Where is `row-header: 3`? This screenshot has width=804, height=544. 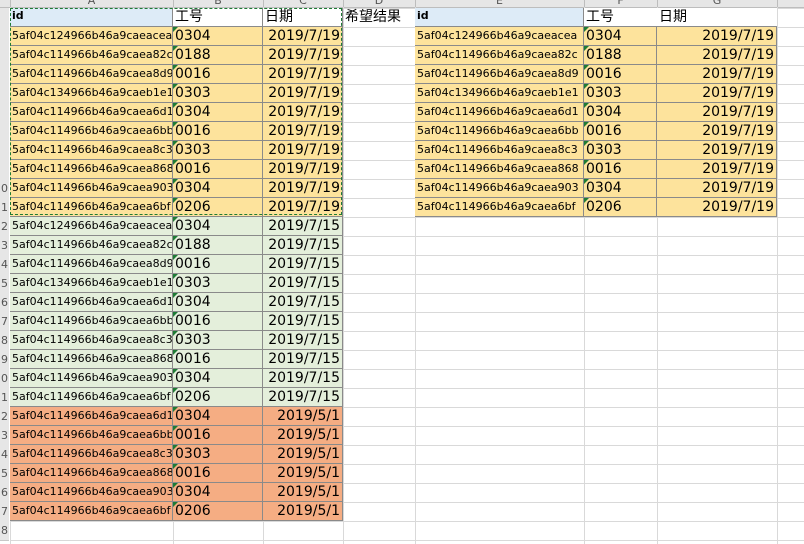 row-header: 3 is located at coordinates (4, 436).